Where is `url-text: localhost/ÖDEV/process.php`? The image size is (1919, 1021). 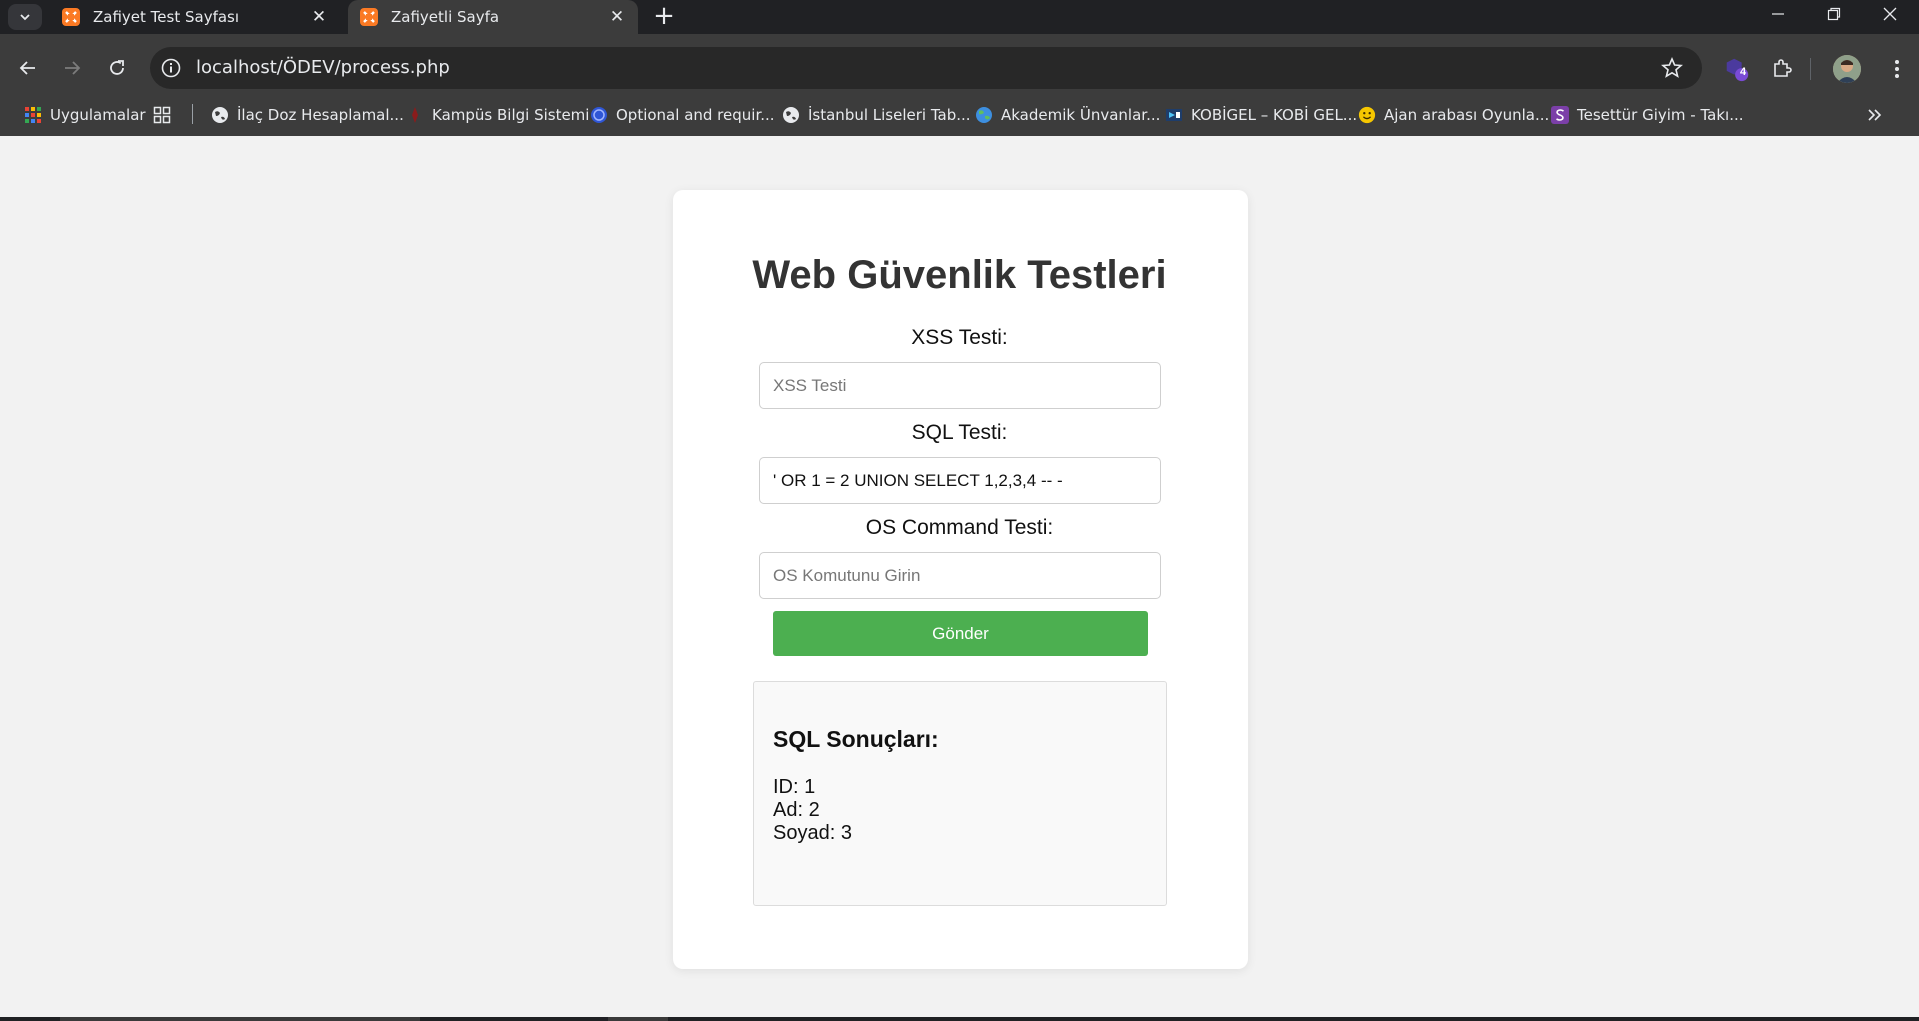
url-text: localhost/ÖDEV/process.php is located at coordinates (323, 68).